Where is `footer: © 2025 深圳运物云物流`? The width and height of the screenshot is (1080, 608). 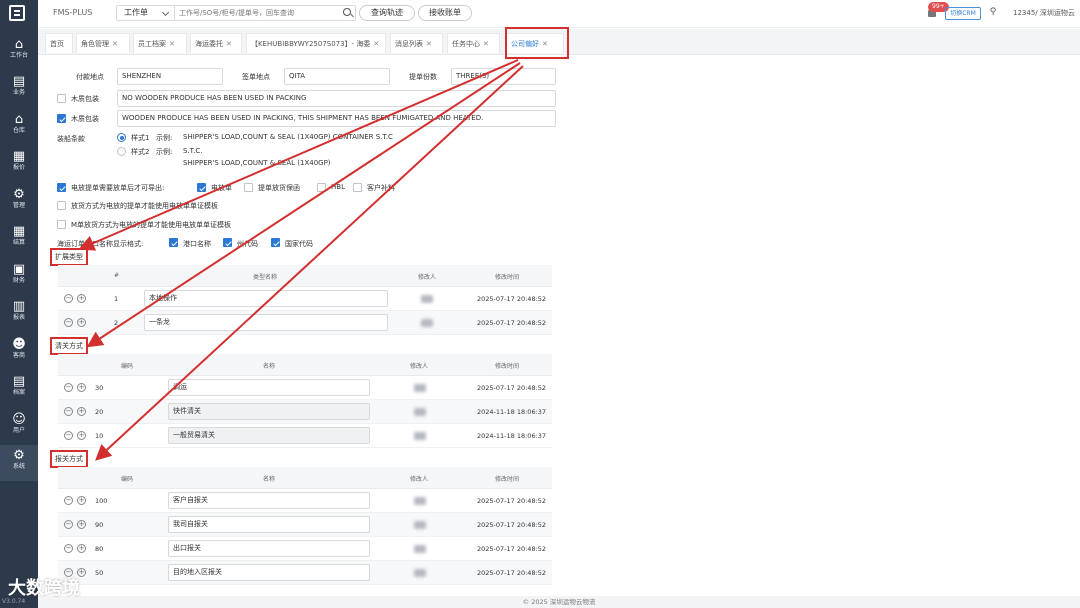
footer: © 2025 深圳运物云物流 is located at coordinates (559, 602).